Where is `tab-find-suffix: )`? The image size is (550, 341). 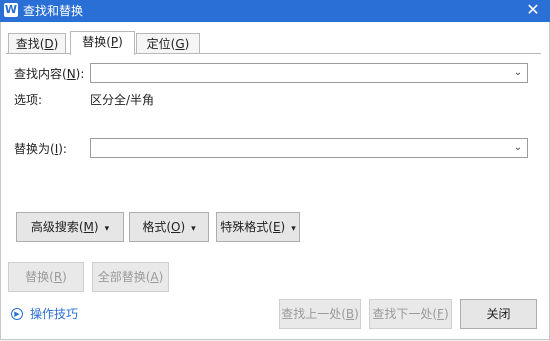 tab-find-suffix: ) is located at coordinates (56, 44).